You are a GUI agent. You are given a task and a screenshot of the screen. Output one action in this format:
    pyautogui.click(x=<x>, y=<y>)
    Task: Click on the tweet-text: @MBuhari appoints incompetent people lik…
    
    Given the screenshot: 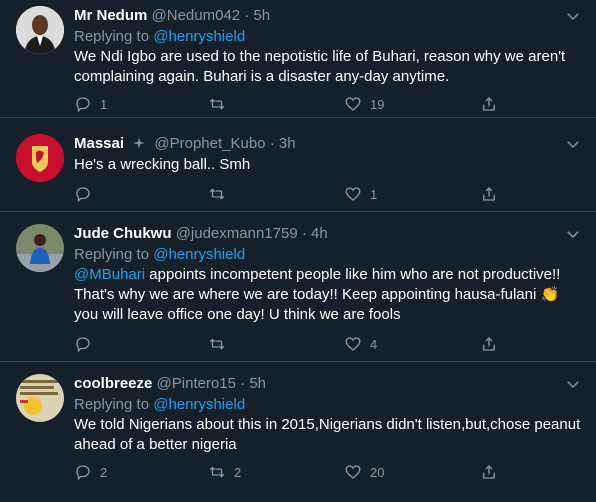 What is the action you would take?
    pyautogui.click(x=329, y=295)
    